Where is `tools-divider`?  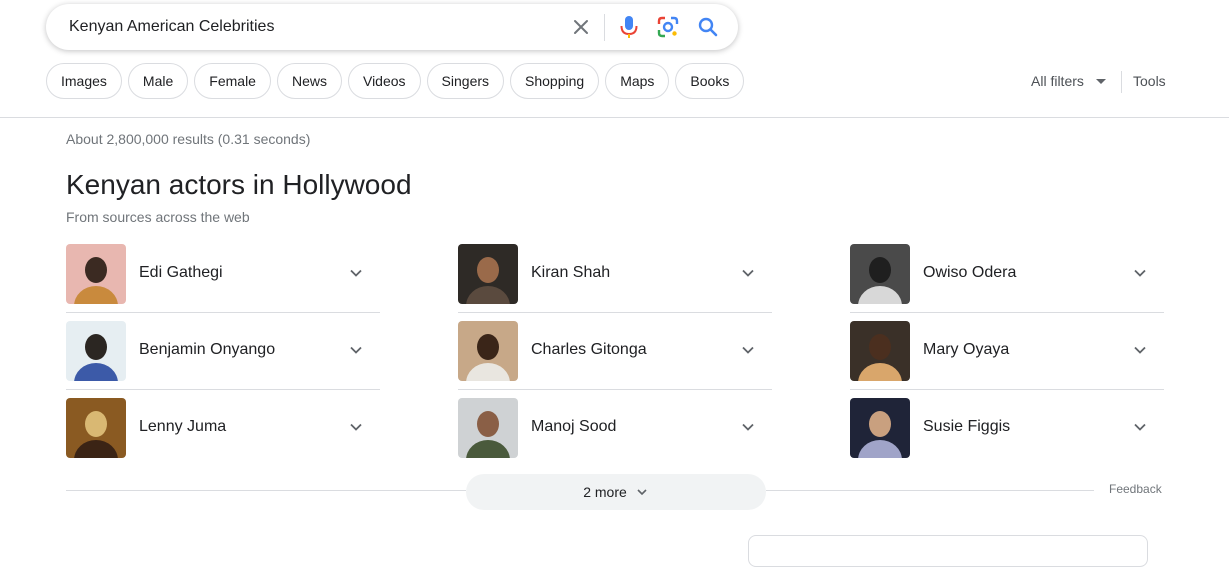
tools-divider is located at coordinates (1121, 82).